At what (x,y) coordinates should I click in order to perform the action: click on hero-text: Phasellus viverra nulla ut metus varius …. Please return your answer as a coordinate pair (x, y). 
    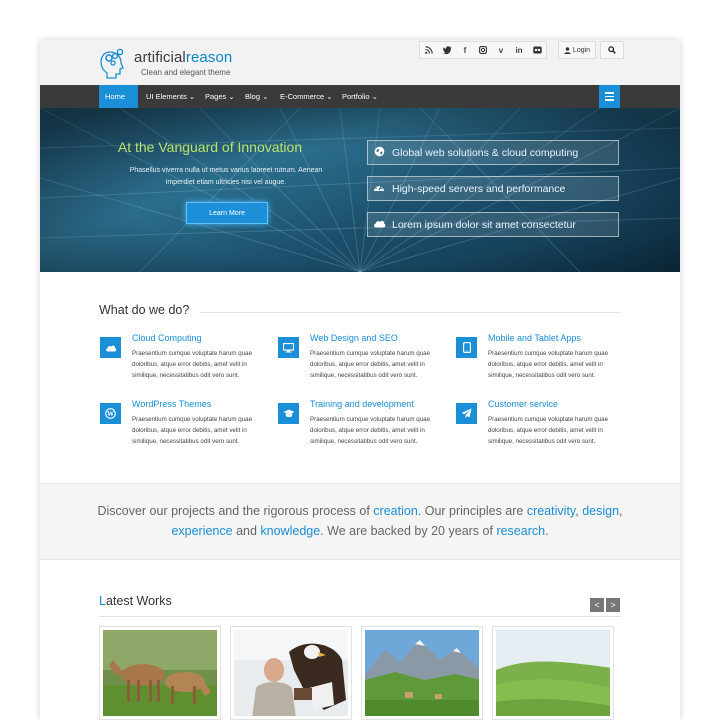
    Looking at the image, I should click on (226, 176).